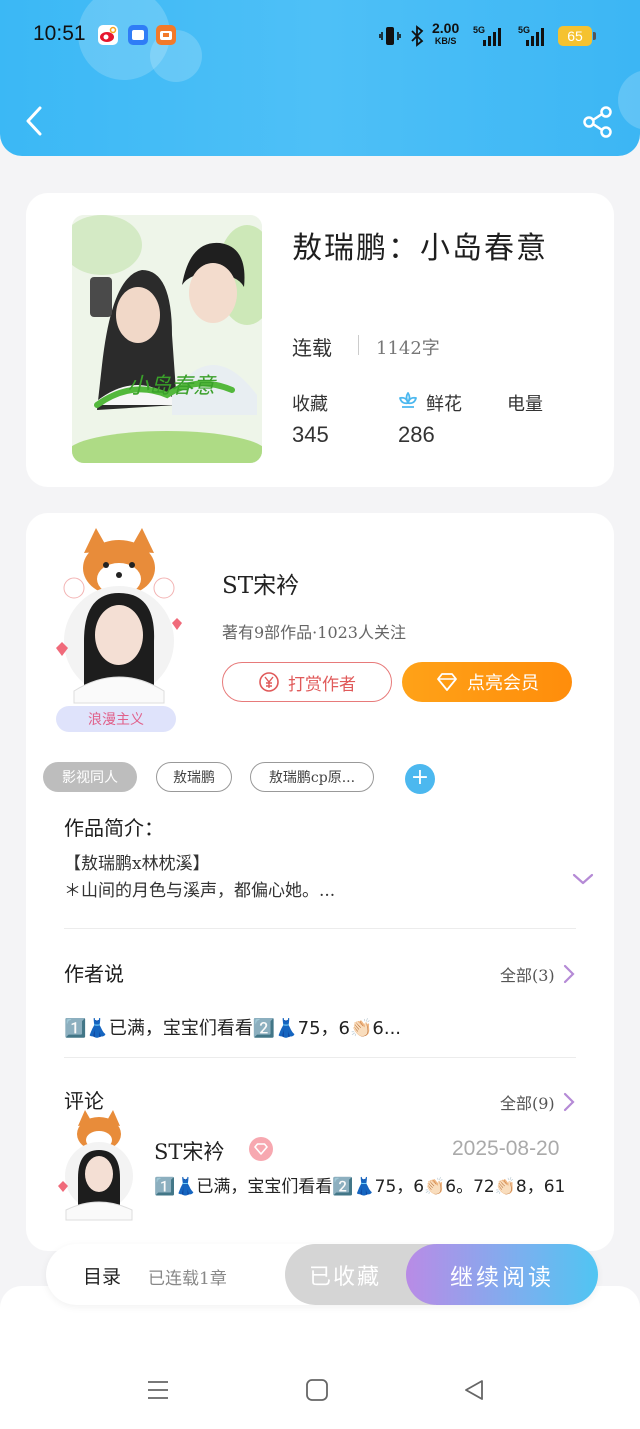 The height and width of the screenshot is (1429, 640). What do you see at coordinates (320, 78) in the screenshot?
I see `app-header: 10:51 2.00 KB/S 5G 5G 65` at bounding box center [320, 78].